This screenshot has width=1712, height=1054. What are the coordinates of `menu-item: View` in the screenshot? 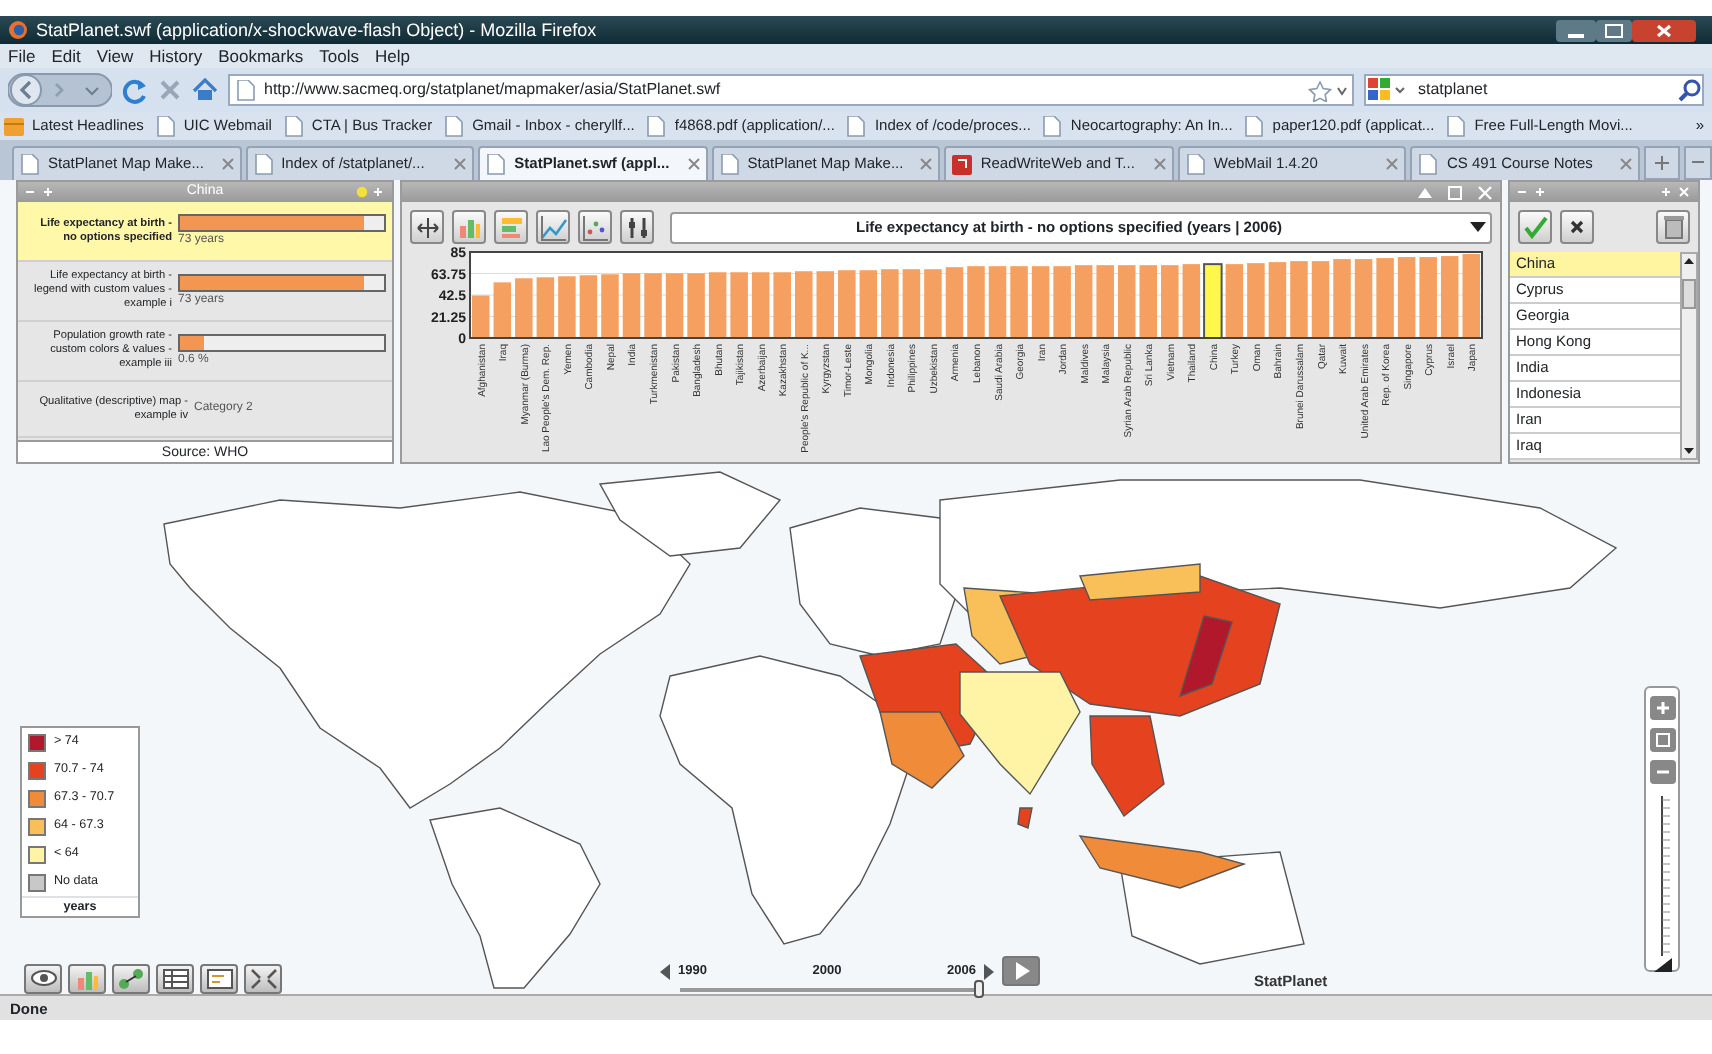 It's located at (115, 56).